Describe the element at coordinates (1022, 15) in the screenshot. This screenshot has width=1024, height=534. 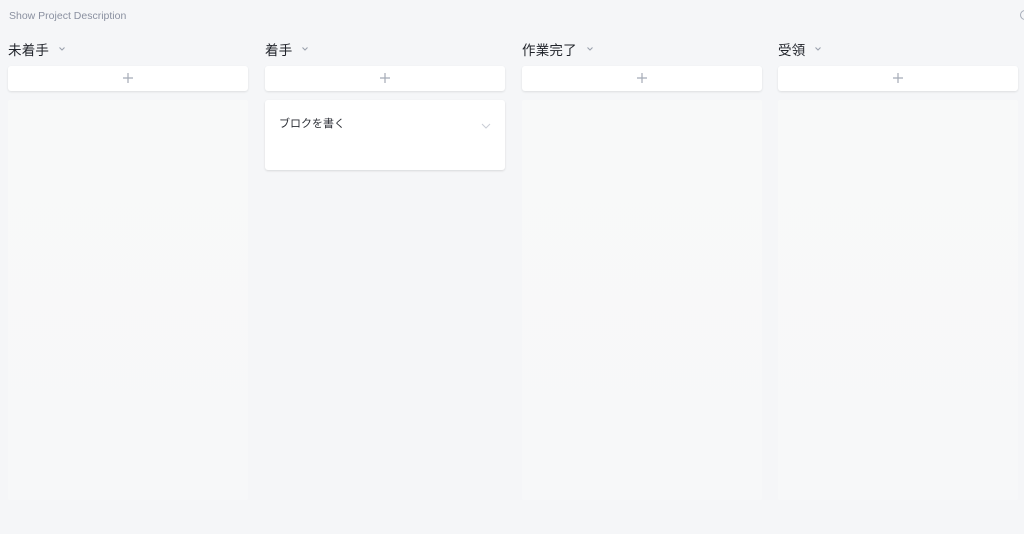
I see `circle-icon` at that location.